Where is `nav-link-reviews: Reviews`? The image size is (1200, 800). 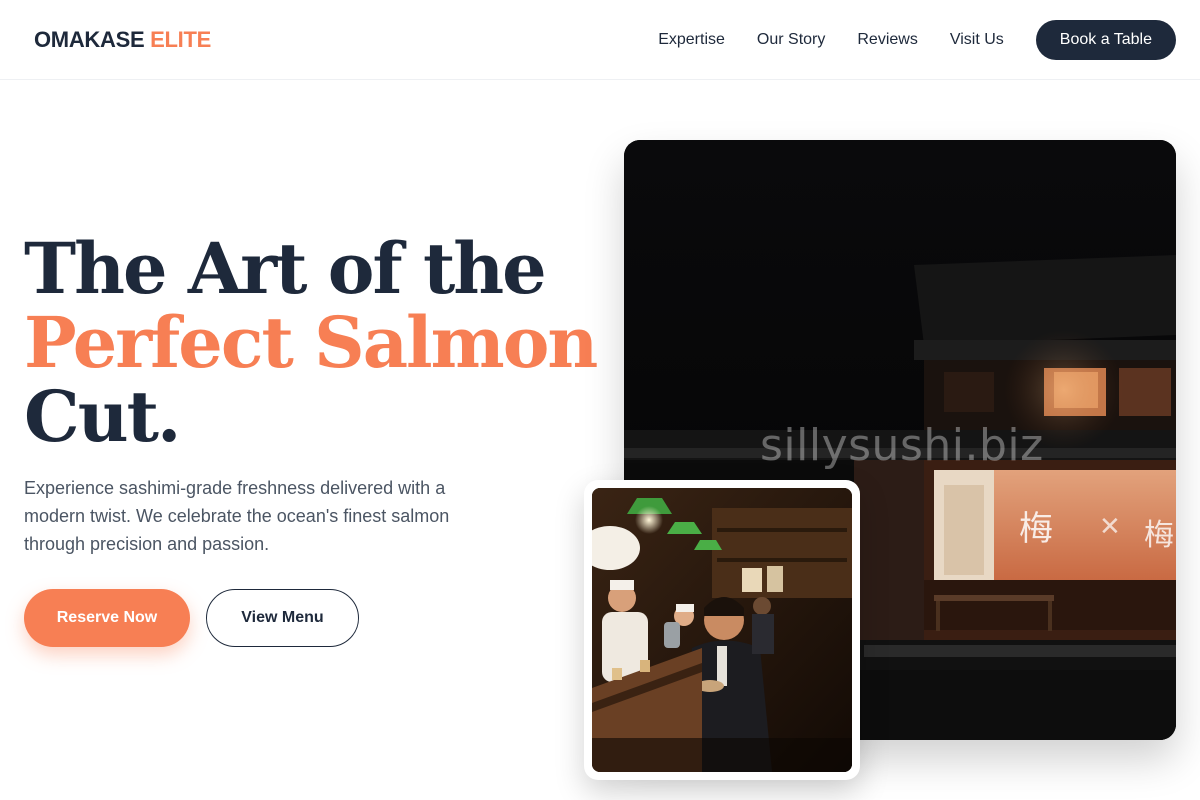
nav-link-reviews: Reviews is located at coordinates (887, 40).